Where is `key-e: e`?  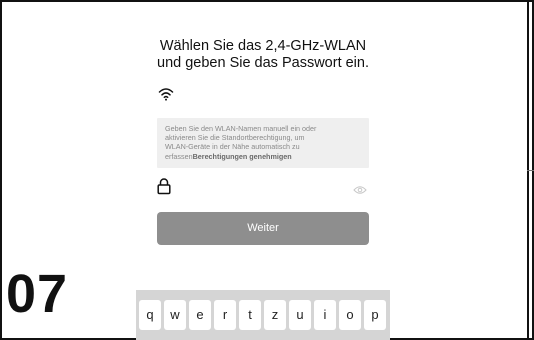
key-e: e is located at coordinates (200, 315).